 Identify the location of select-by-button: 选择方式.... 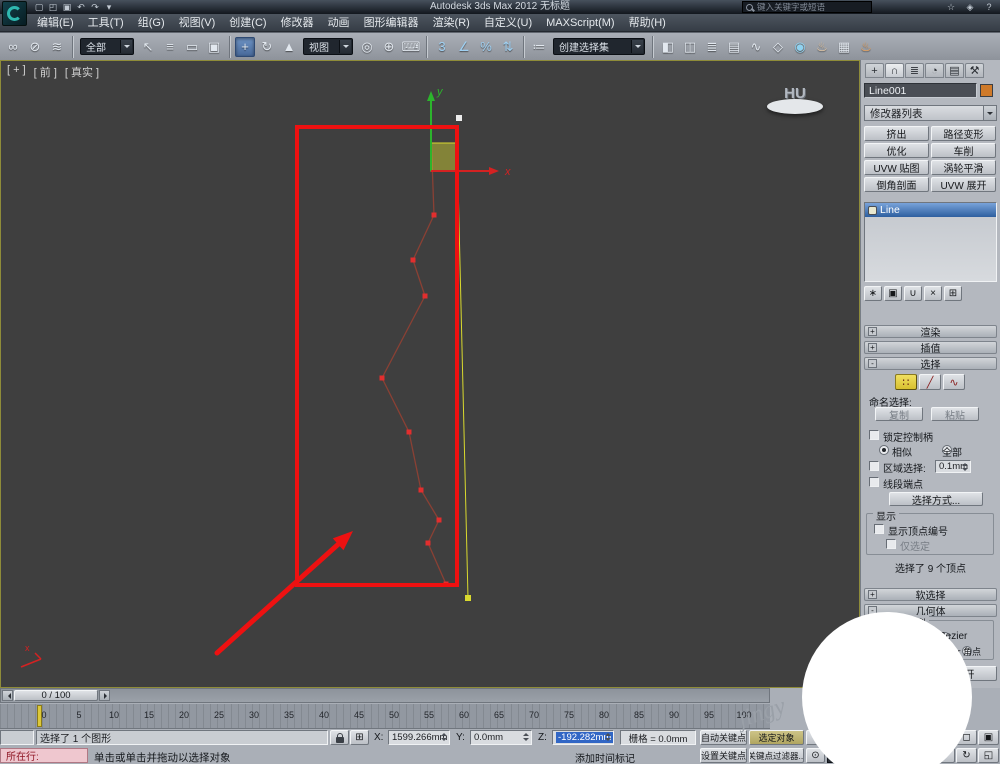
(936, 499).